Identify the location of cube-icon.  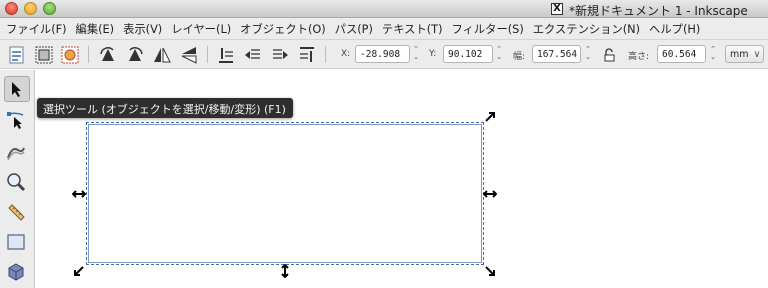
(16, 272).